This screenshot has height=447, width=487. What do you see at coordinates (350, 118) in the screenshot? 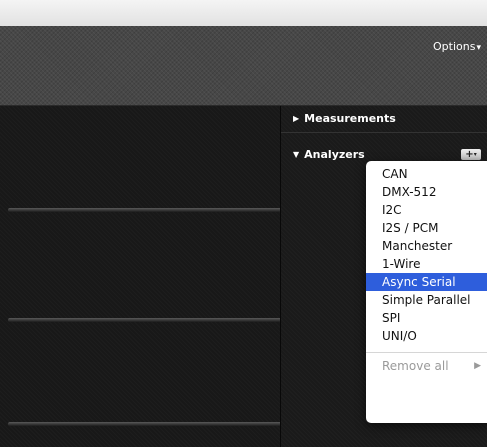
I see `measurements-label: Measurements` at bounding box center [350, 118].